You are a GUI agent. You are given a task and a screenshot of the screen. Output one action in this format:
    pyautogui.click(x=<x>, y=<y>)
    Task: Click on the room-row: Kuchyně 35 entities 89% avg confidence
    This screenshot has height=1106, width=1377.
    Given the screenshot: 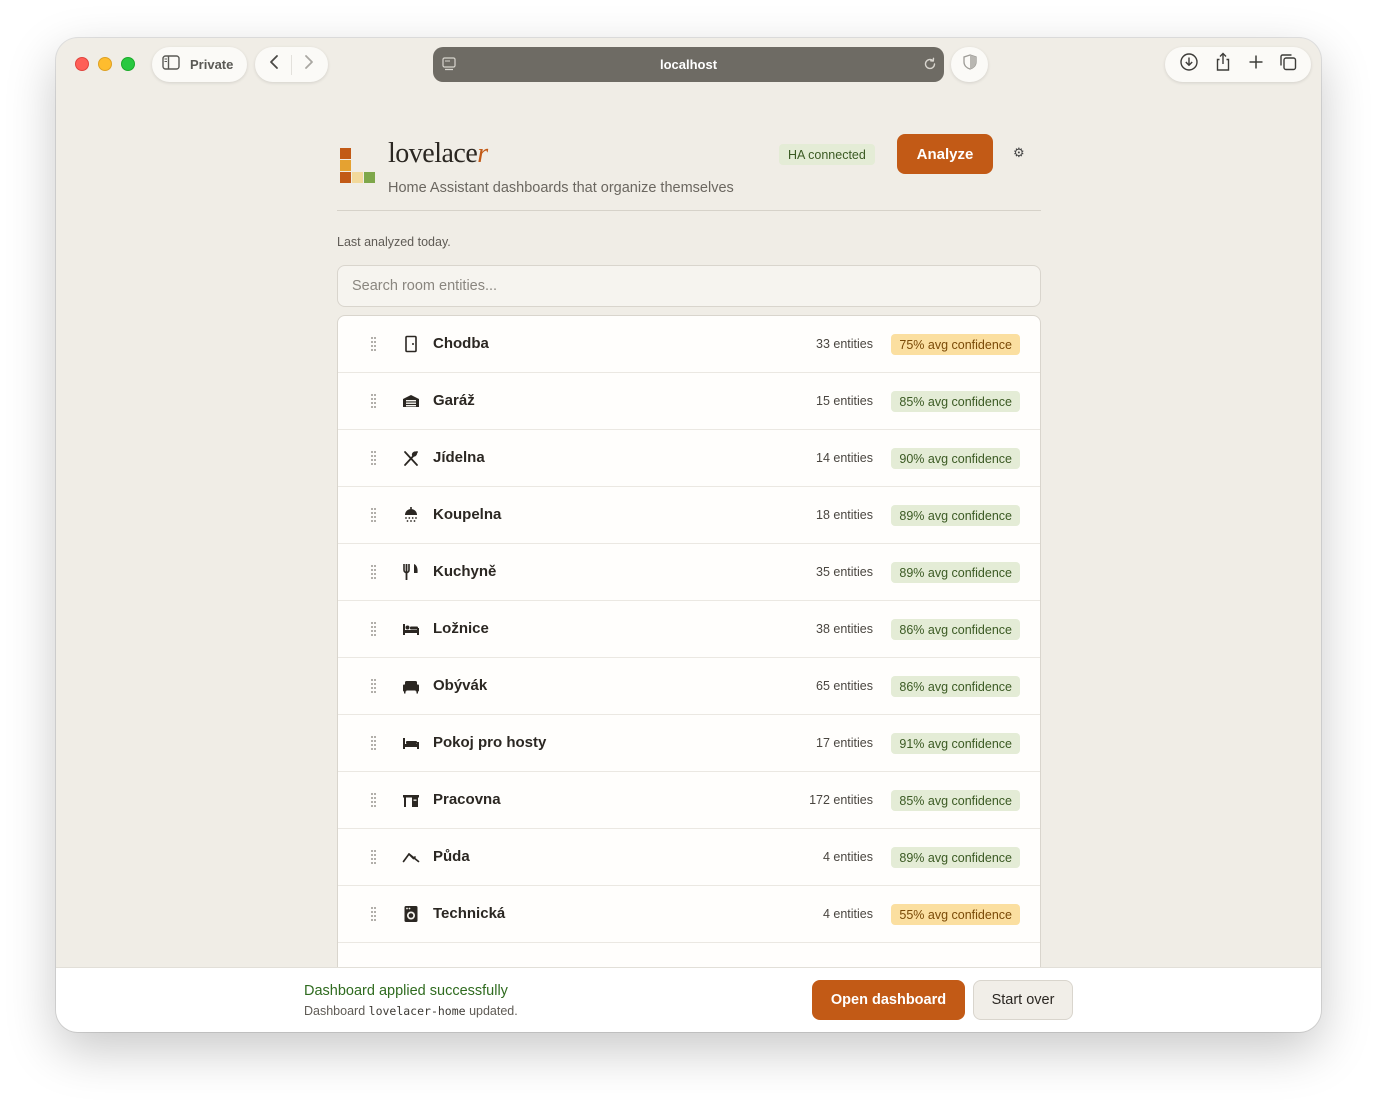 What is the action you would take?
    pyautogui.click(x=689, y=572)
    